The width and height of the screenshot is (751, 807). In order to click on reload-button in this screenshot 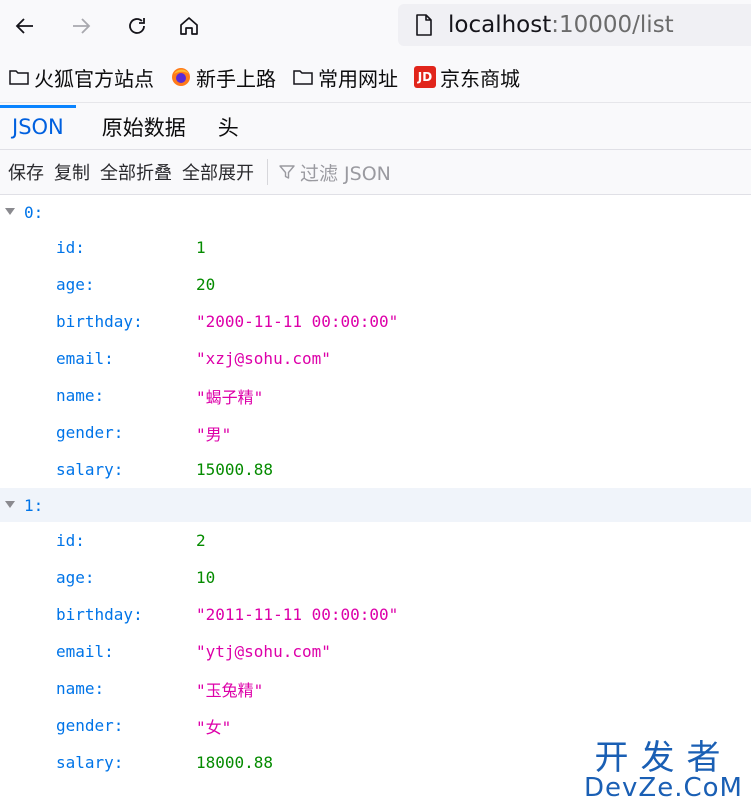, I will do `click(137, 26)`.